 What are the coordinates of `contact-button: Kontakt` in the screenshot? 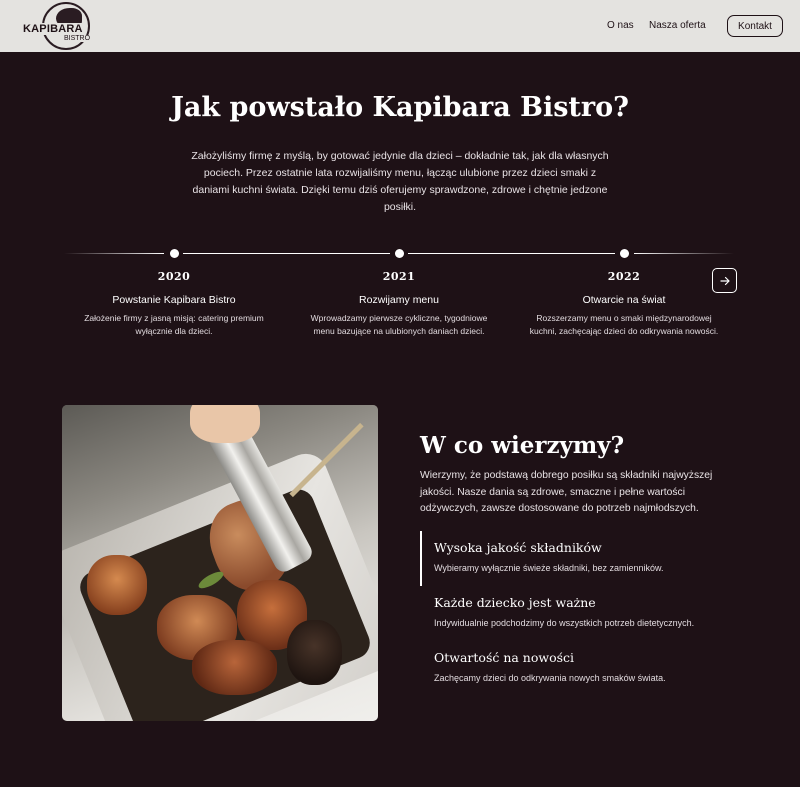 It's located at (755, 26).